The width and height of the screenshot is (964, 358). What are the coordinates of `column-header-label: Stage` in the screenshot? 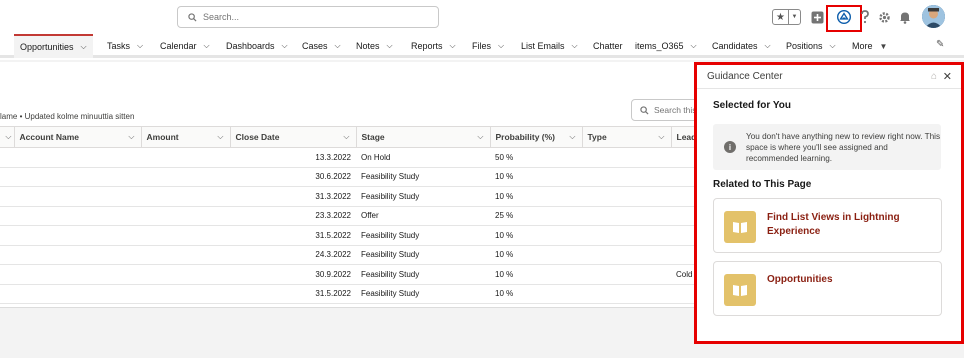 It's located at (373, 137).